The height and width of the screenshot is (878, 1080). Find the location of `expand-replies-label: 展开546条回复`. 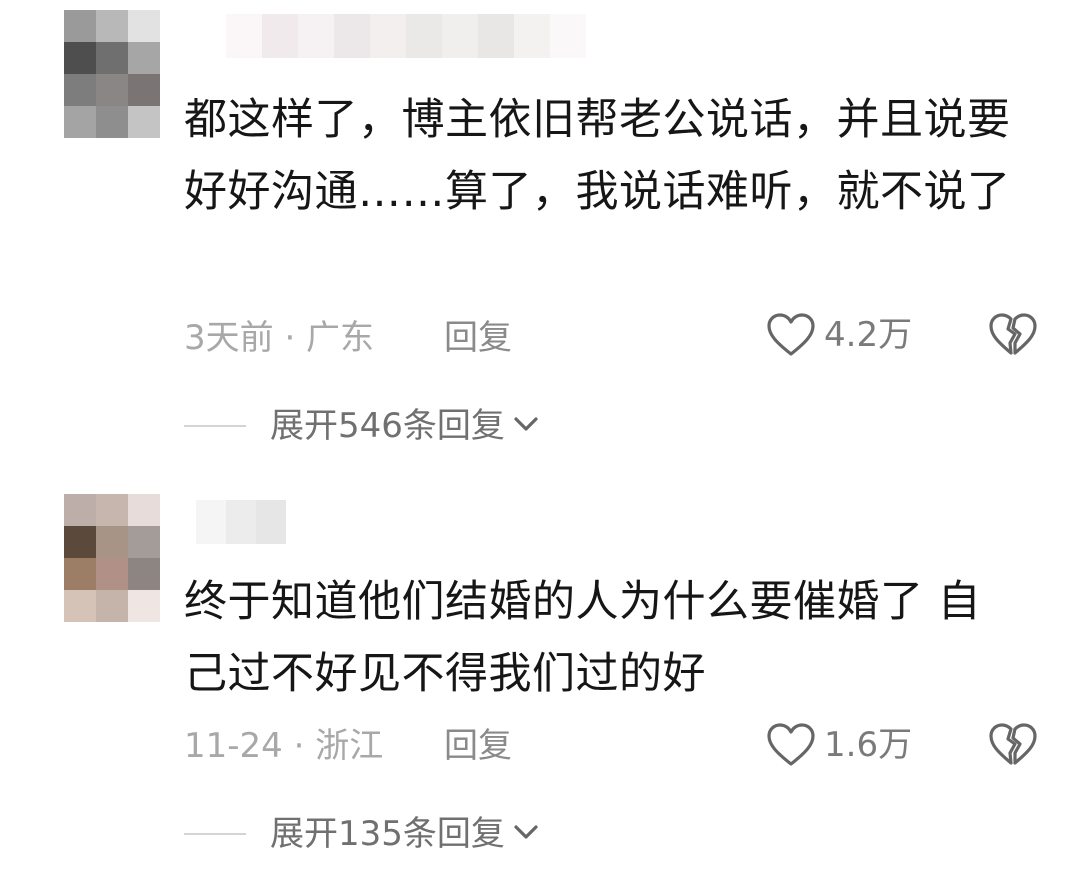

expand-replies-label: 展开546条回复 is located at coordinates (387, 426).